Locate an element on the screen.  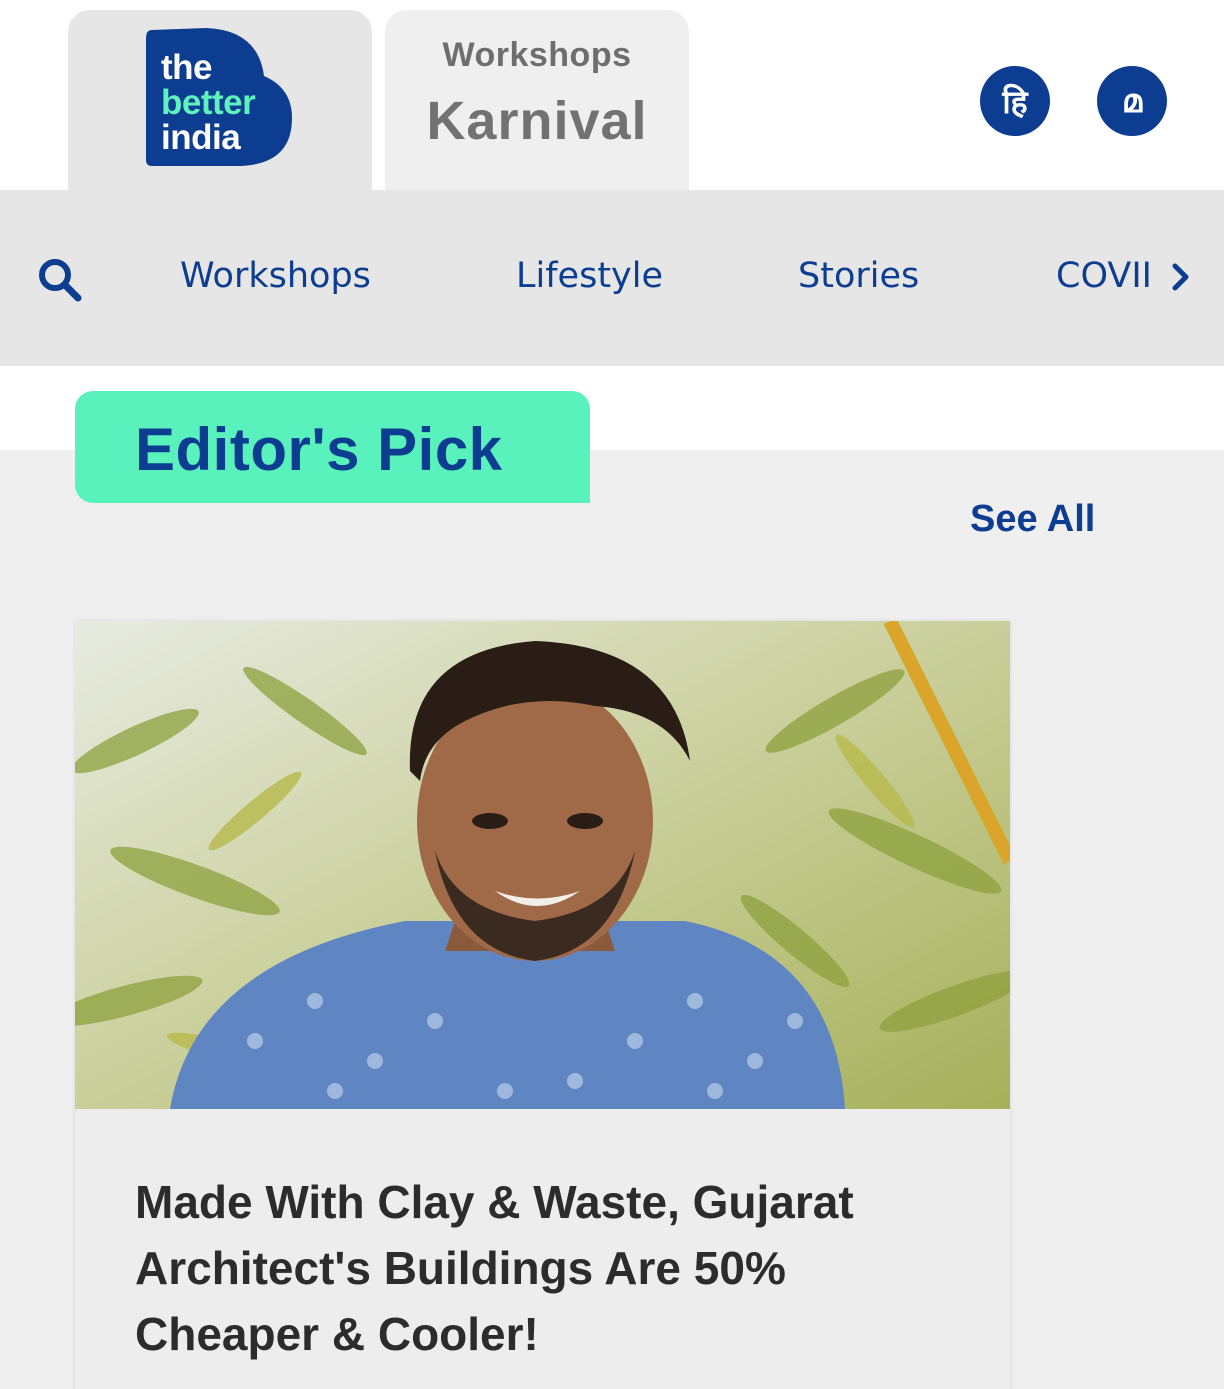
see-all-link: See All is located at coordinates (1032, 519).